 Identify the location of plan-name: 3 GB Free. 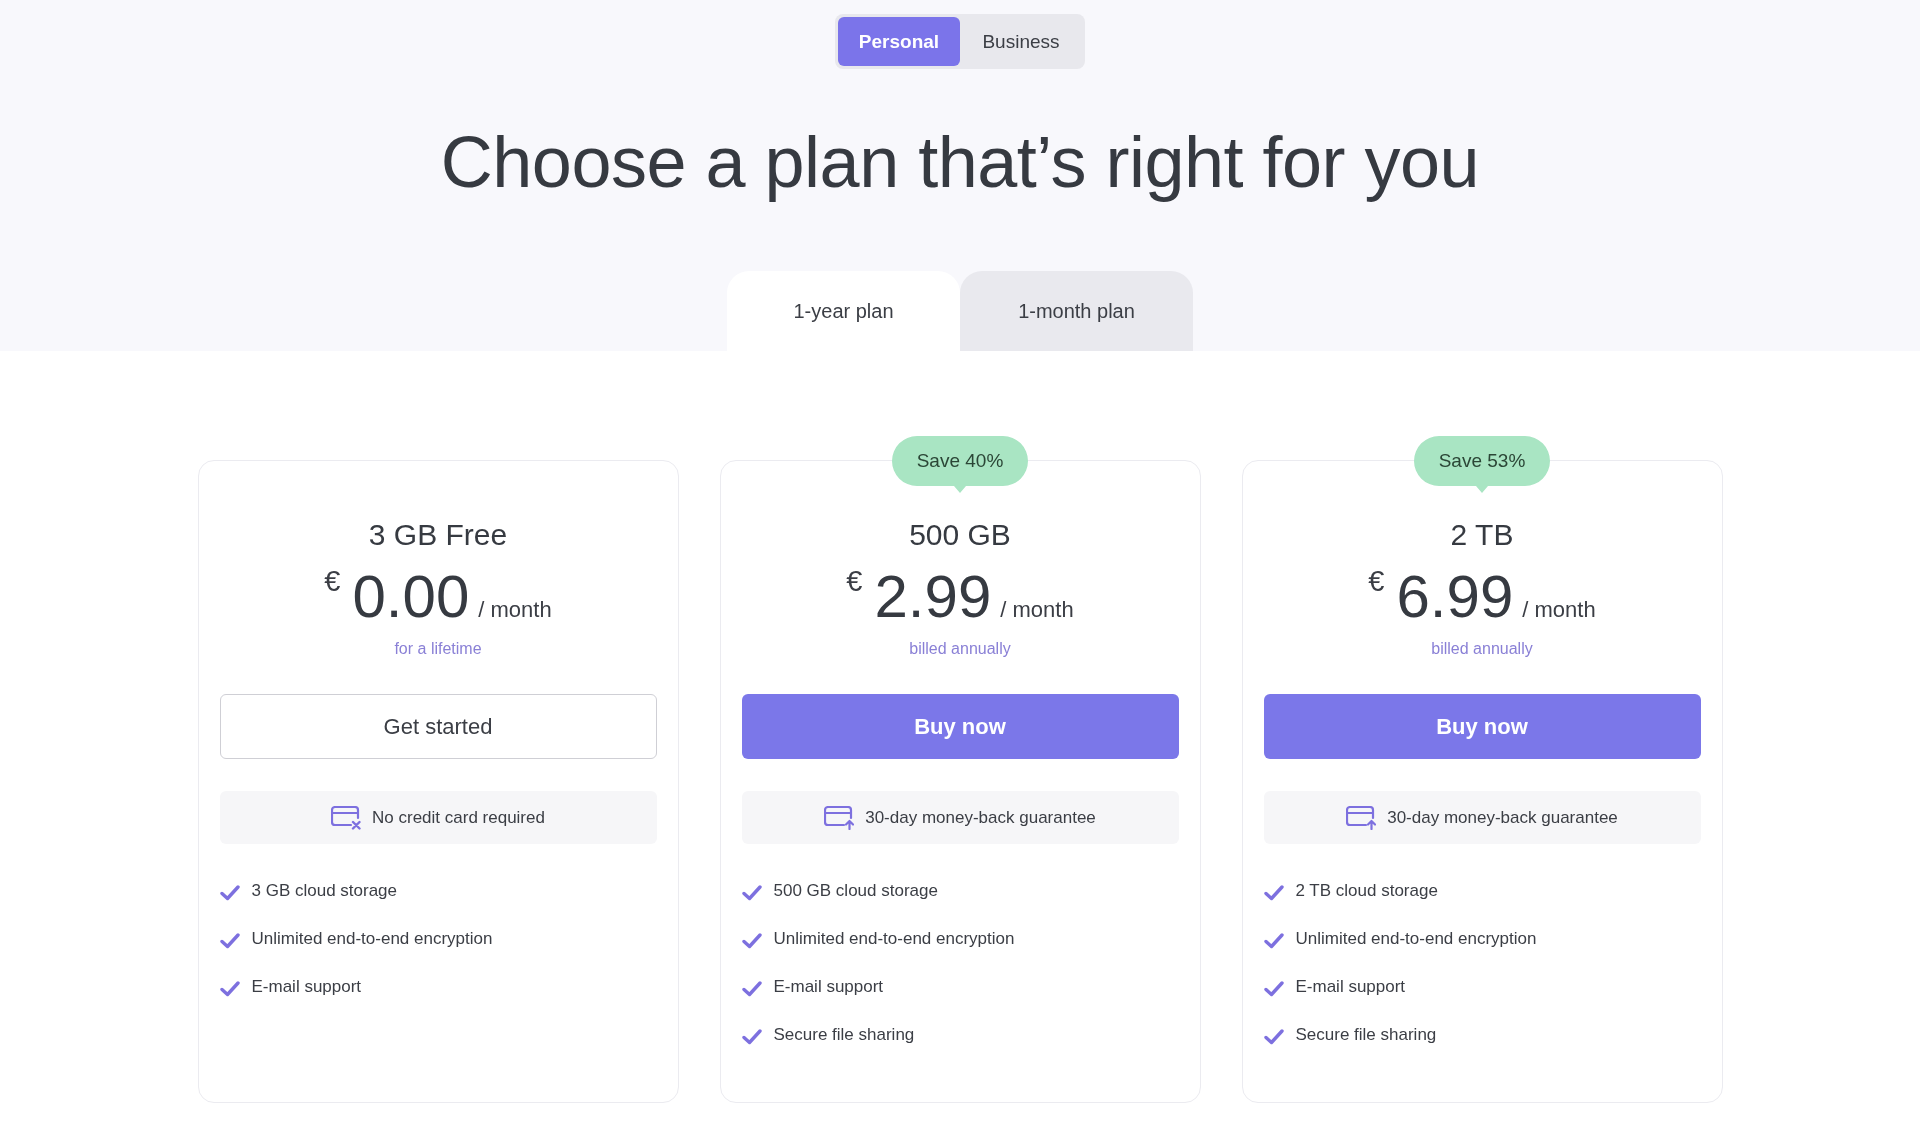
(438, 535).